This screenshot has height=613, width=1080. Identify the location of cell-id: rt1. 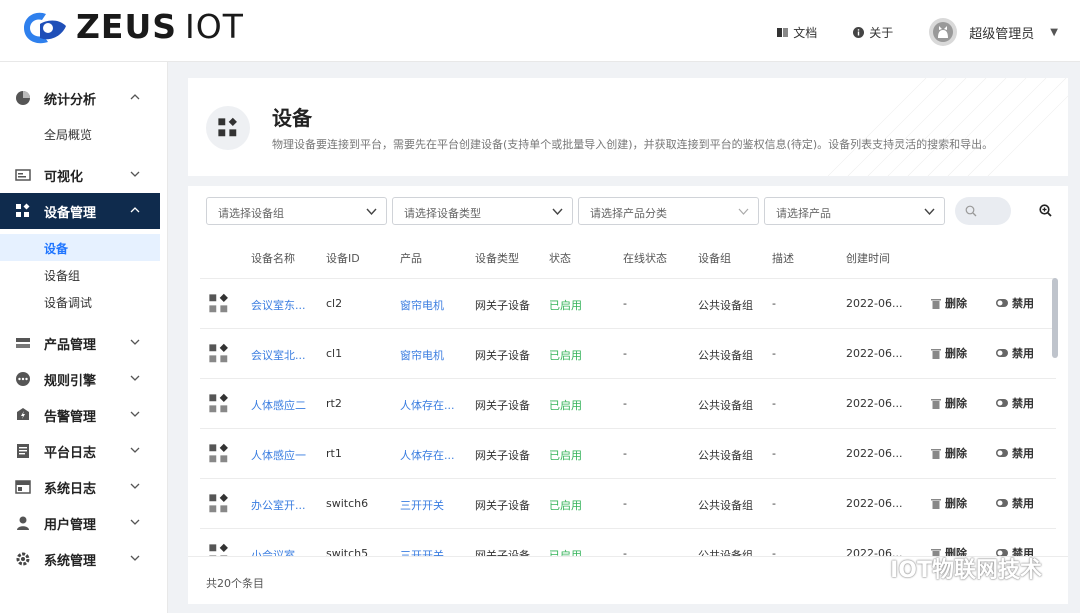
(334, 453).